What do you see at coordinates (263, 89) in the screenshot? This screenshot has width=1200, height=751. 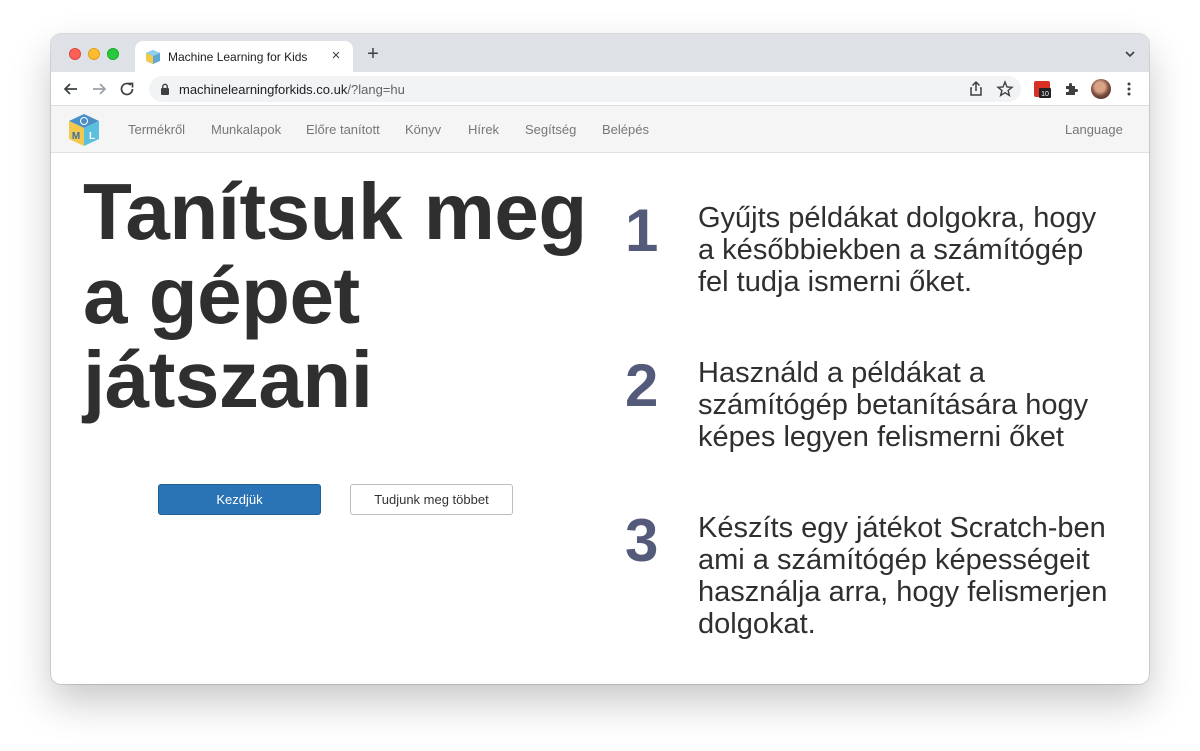 I see `url-host: machinelearningforkids.co.uk` at bounding box center [263, 89].